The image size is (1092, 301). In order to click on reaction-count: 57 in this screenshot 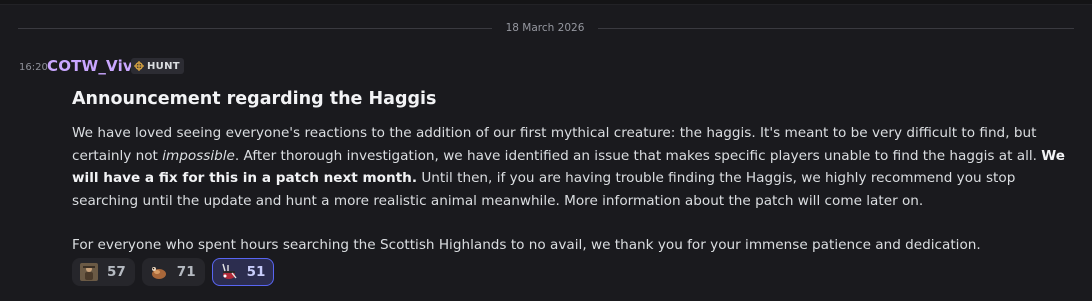, I will do `click(116, 272)`.